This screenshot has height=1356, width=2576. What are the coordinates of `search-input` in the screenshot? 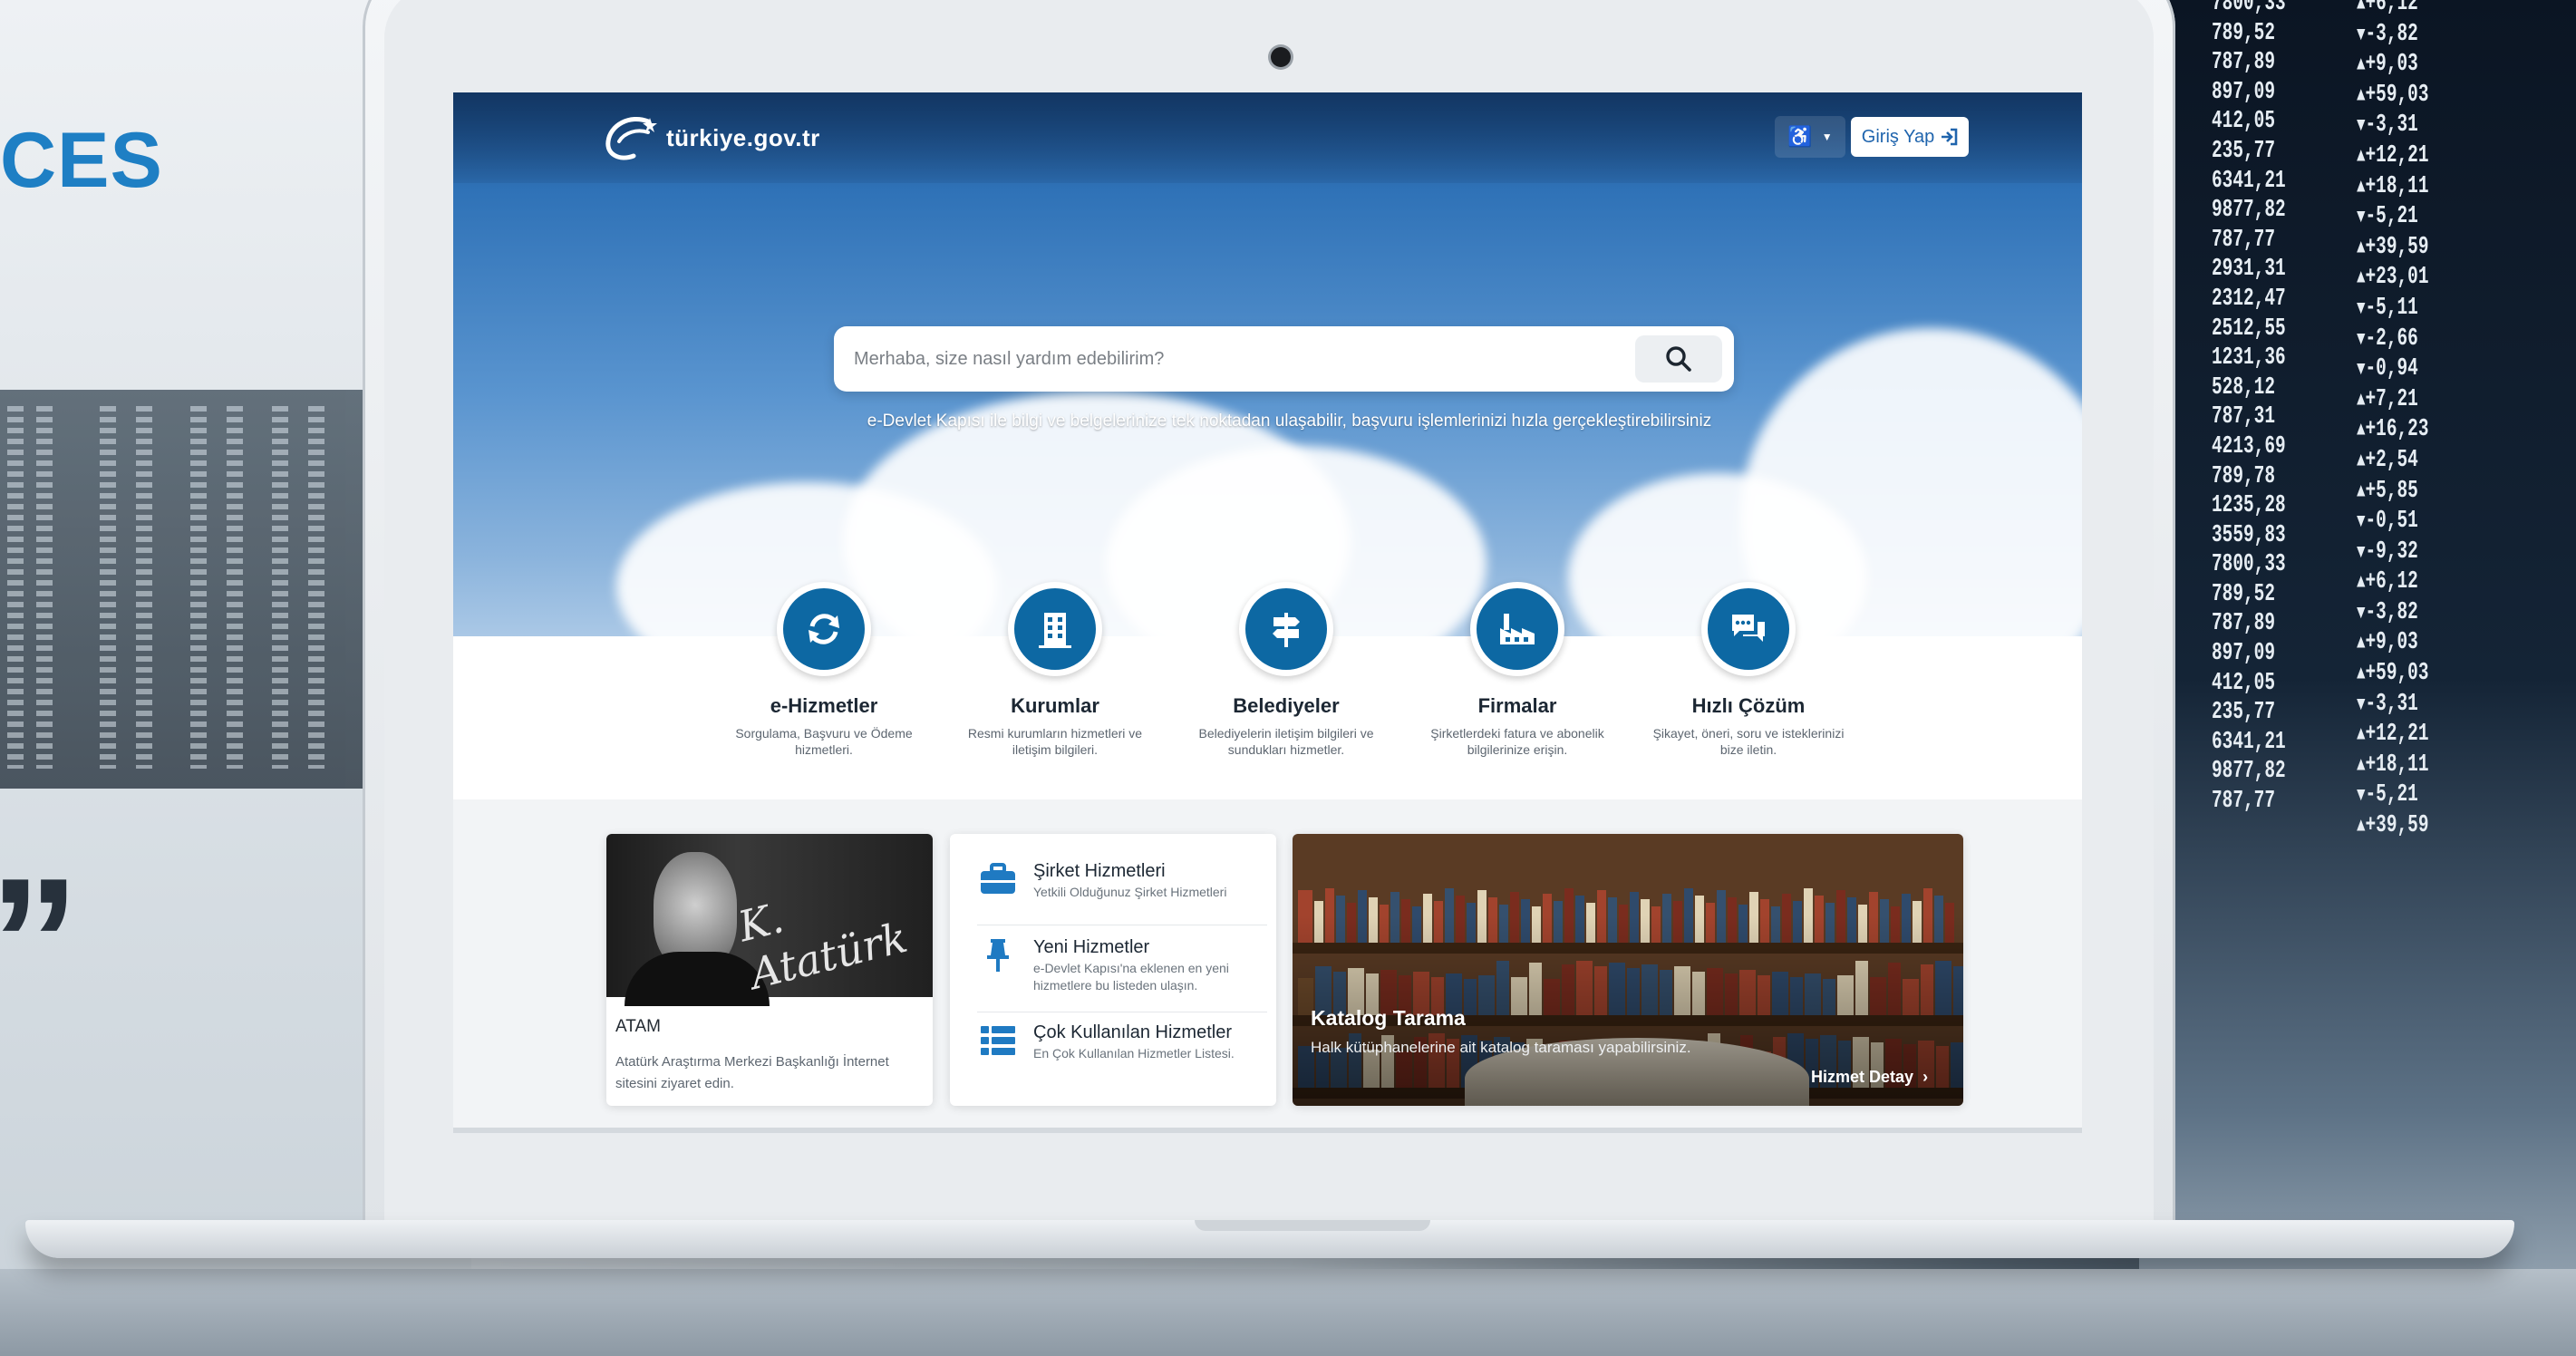 It's located at (1234, 359).